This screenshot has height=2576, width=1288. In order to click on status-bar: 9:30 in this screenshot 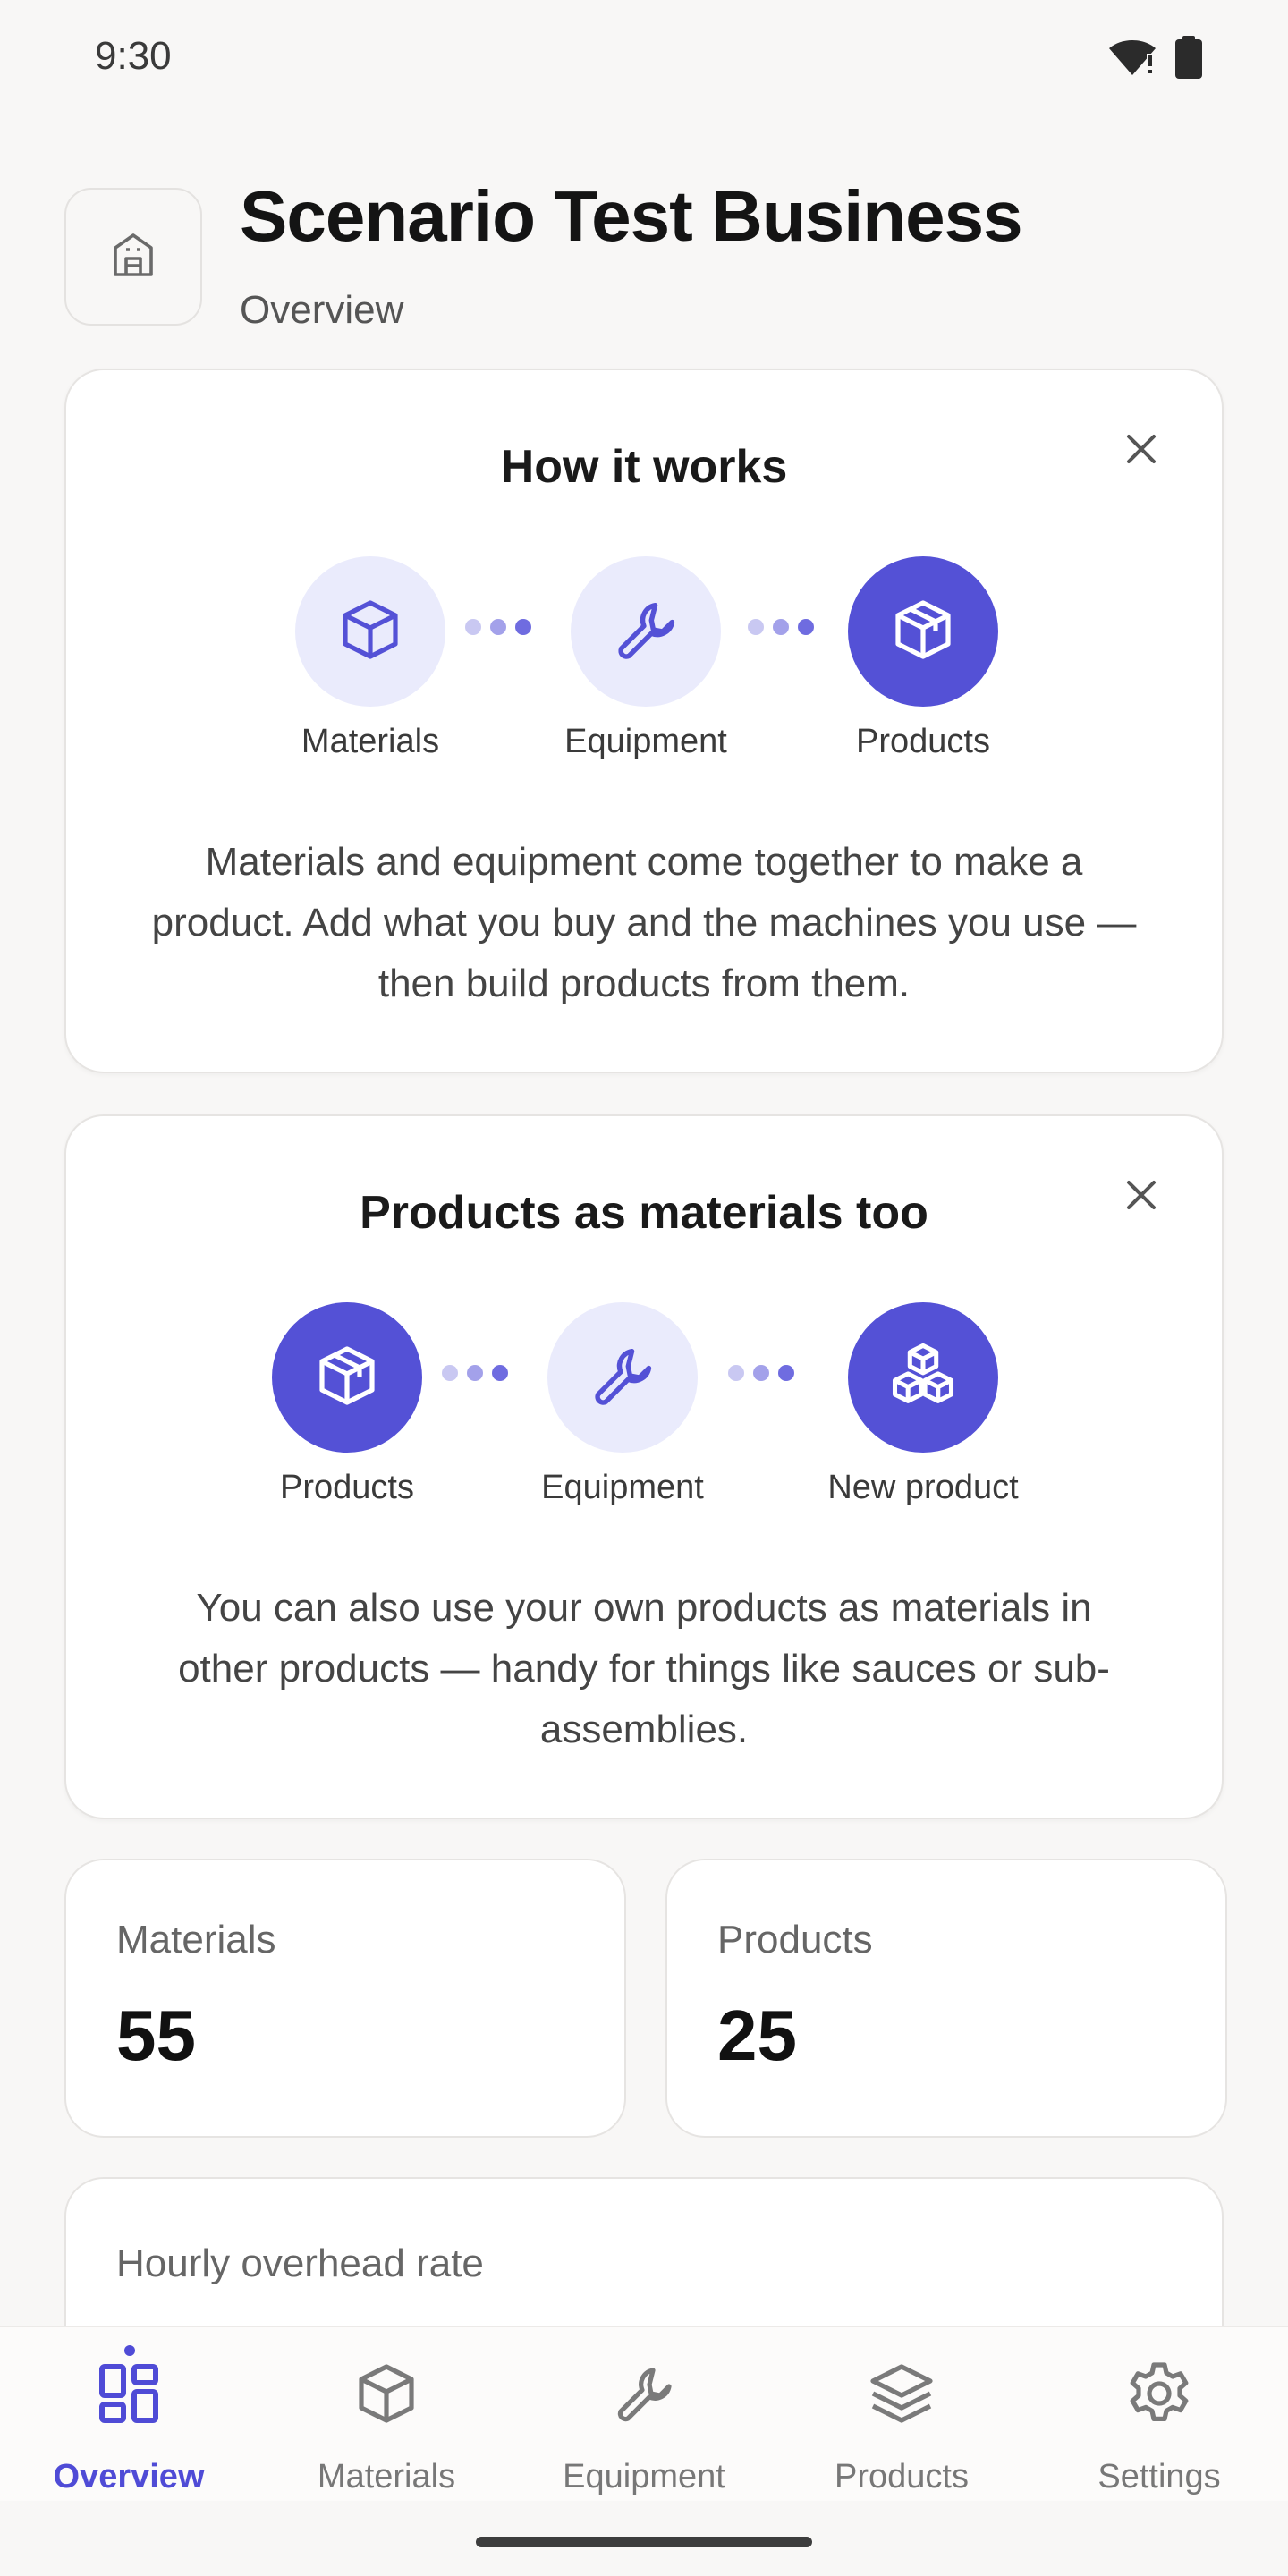, I will do `click(644, 58)`.